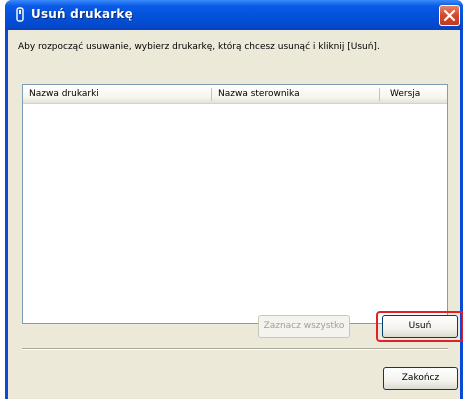 Image resolution: width=463 pixels, height=399 pixels. I want to click on select-all-button: Zaznacz wszystko, so click(304, 326).